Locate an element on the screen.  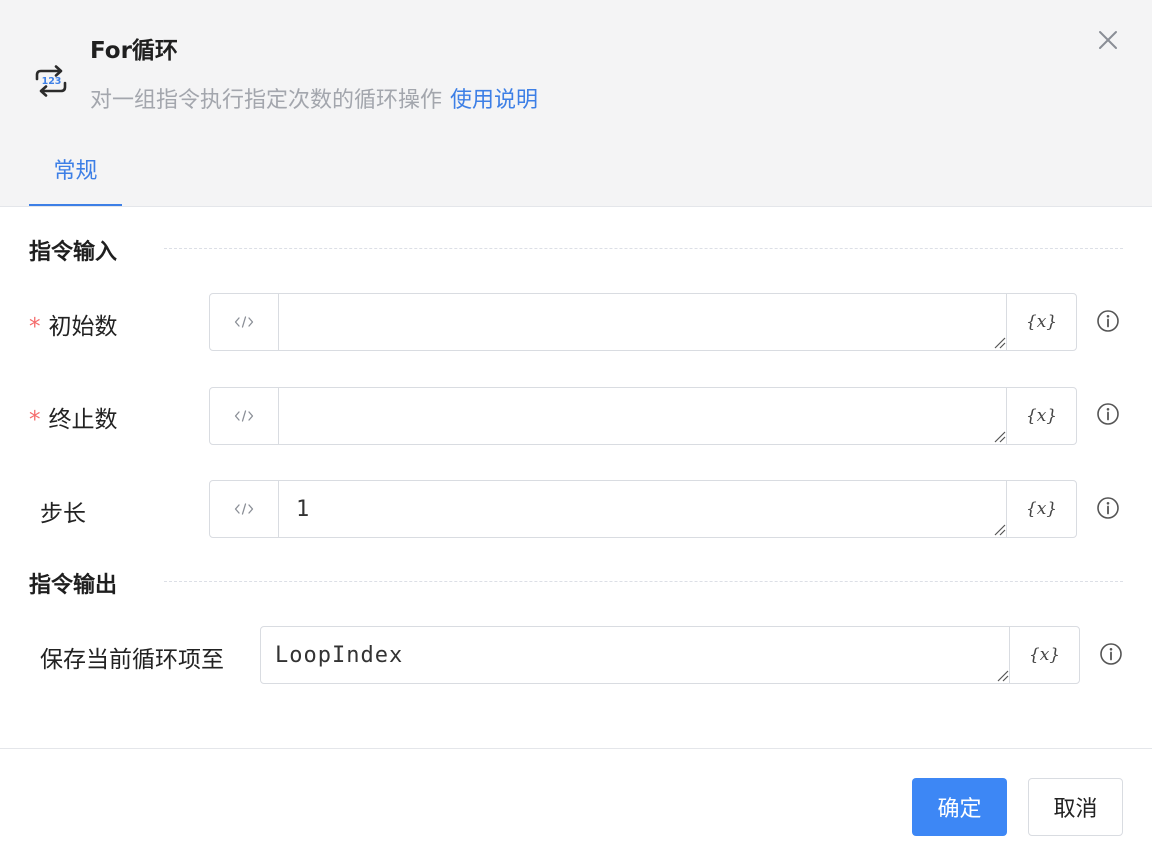
loop-123-icon: 123 is located at coordinates (51, 81).